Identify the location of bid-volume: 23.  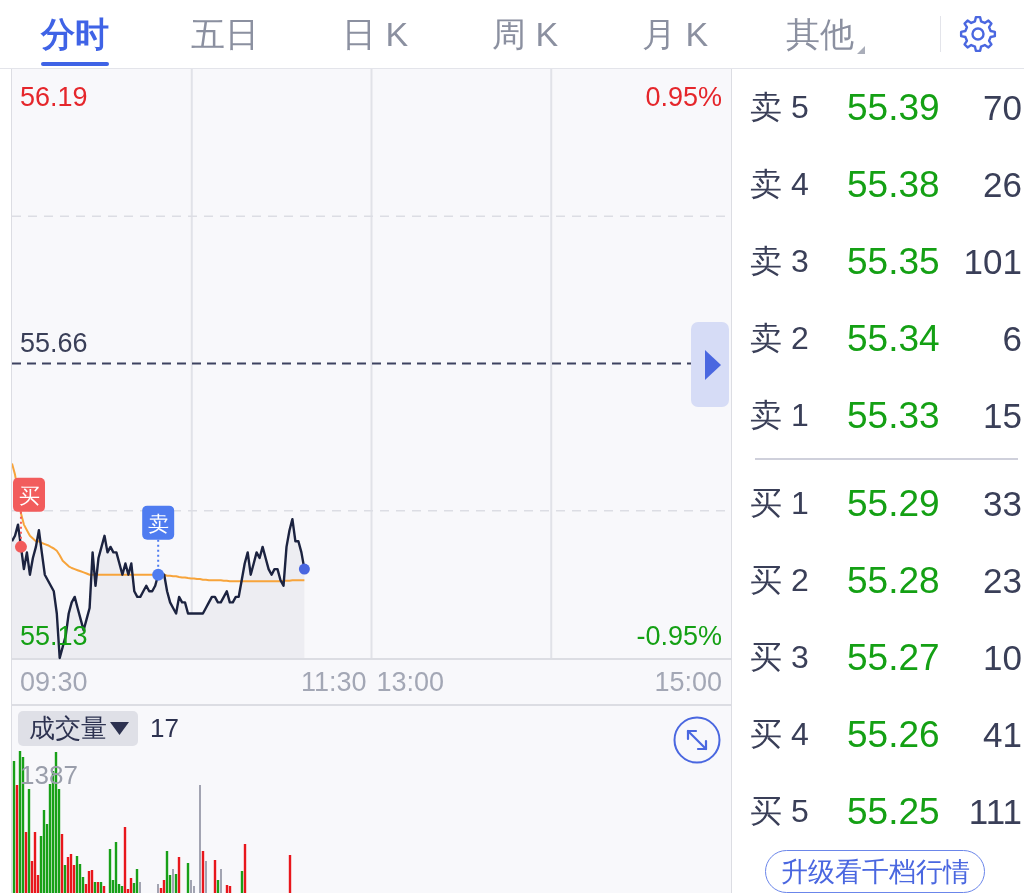
(1002, 580).